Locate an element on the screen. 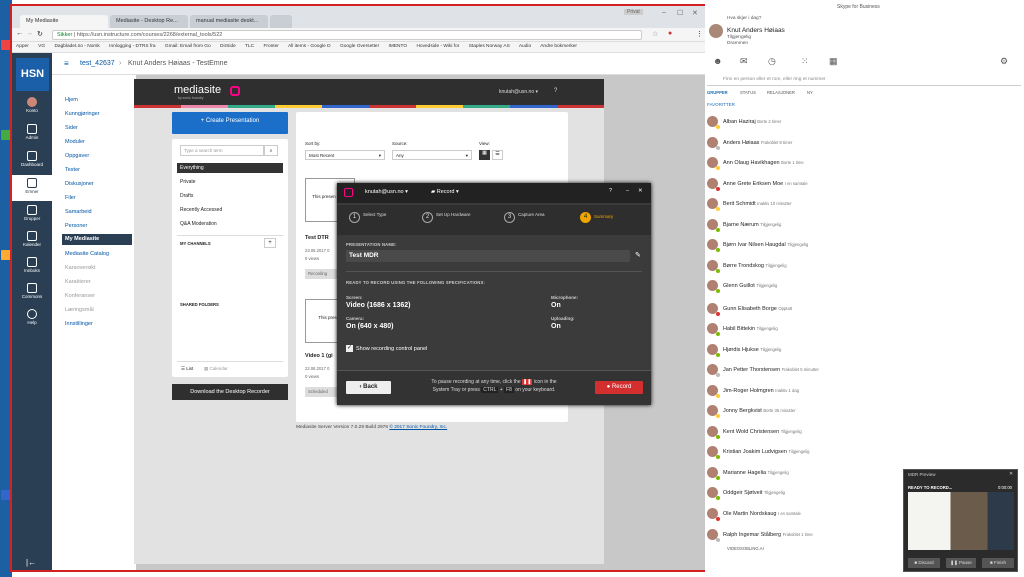  contact-row: Gunn Elisabeth Borge Opptatt is located at coordinates (805, 310).